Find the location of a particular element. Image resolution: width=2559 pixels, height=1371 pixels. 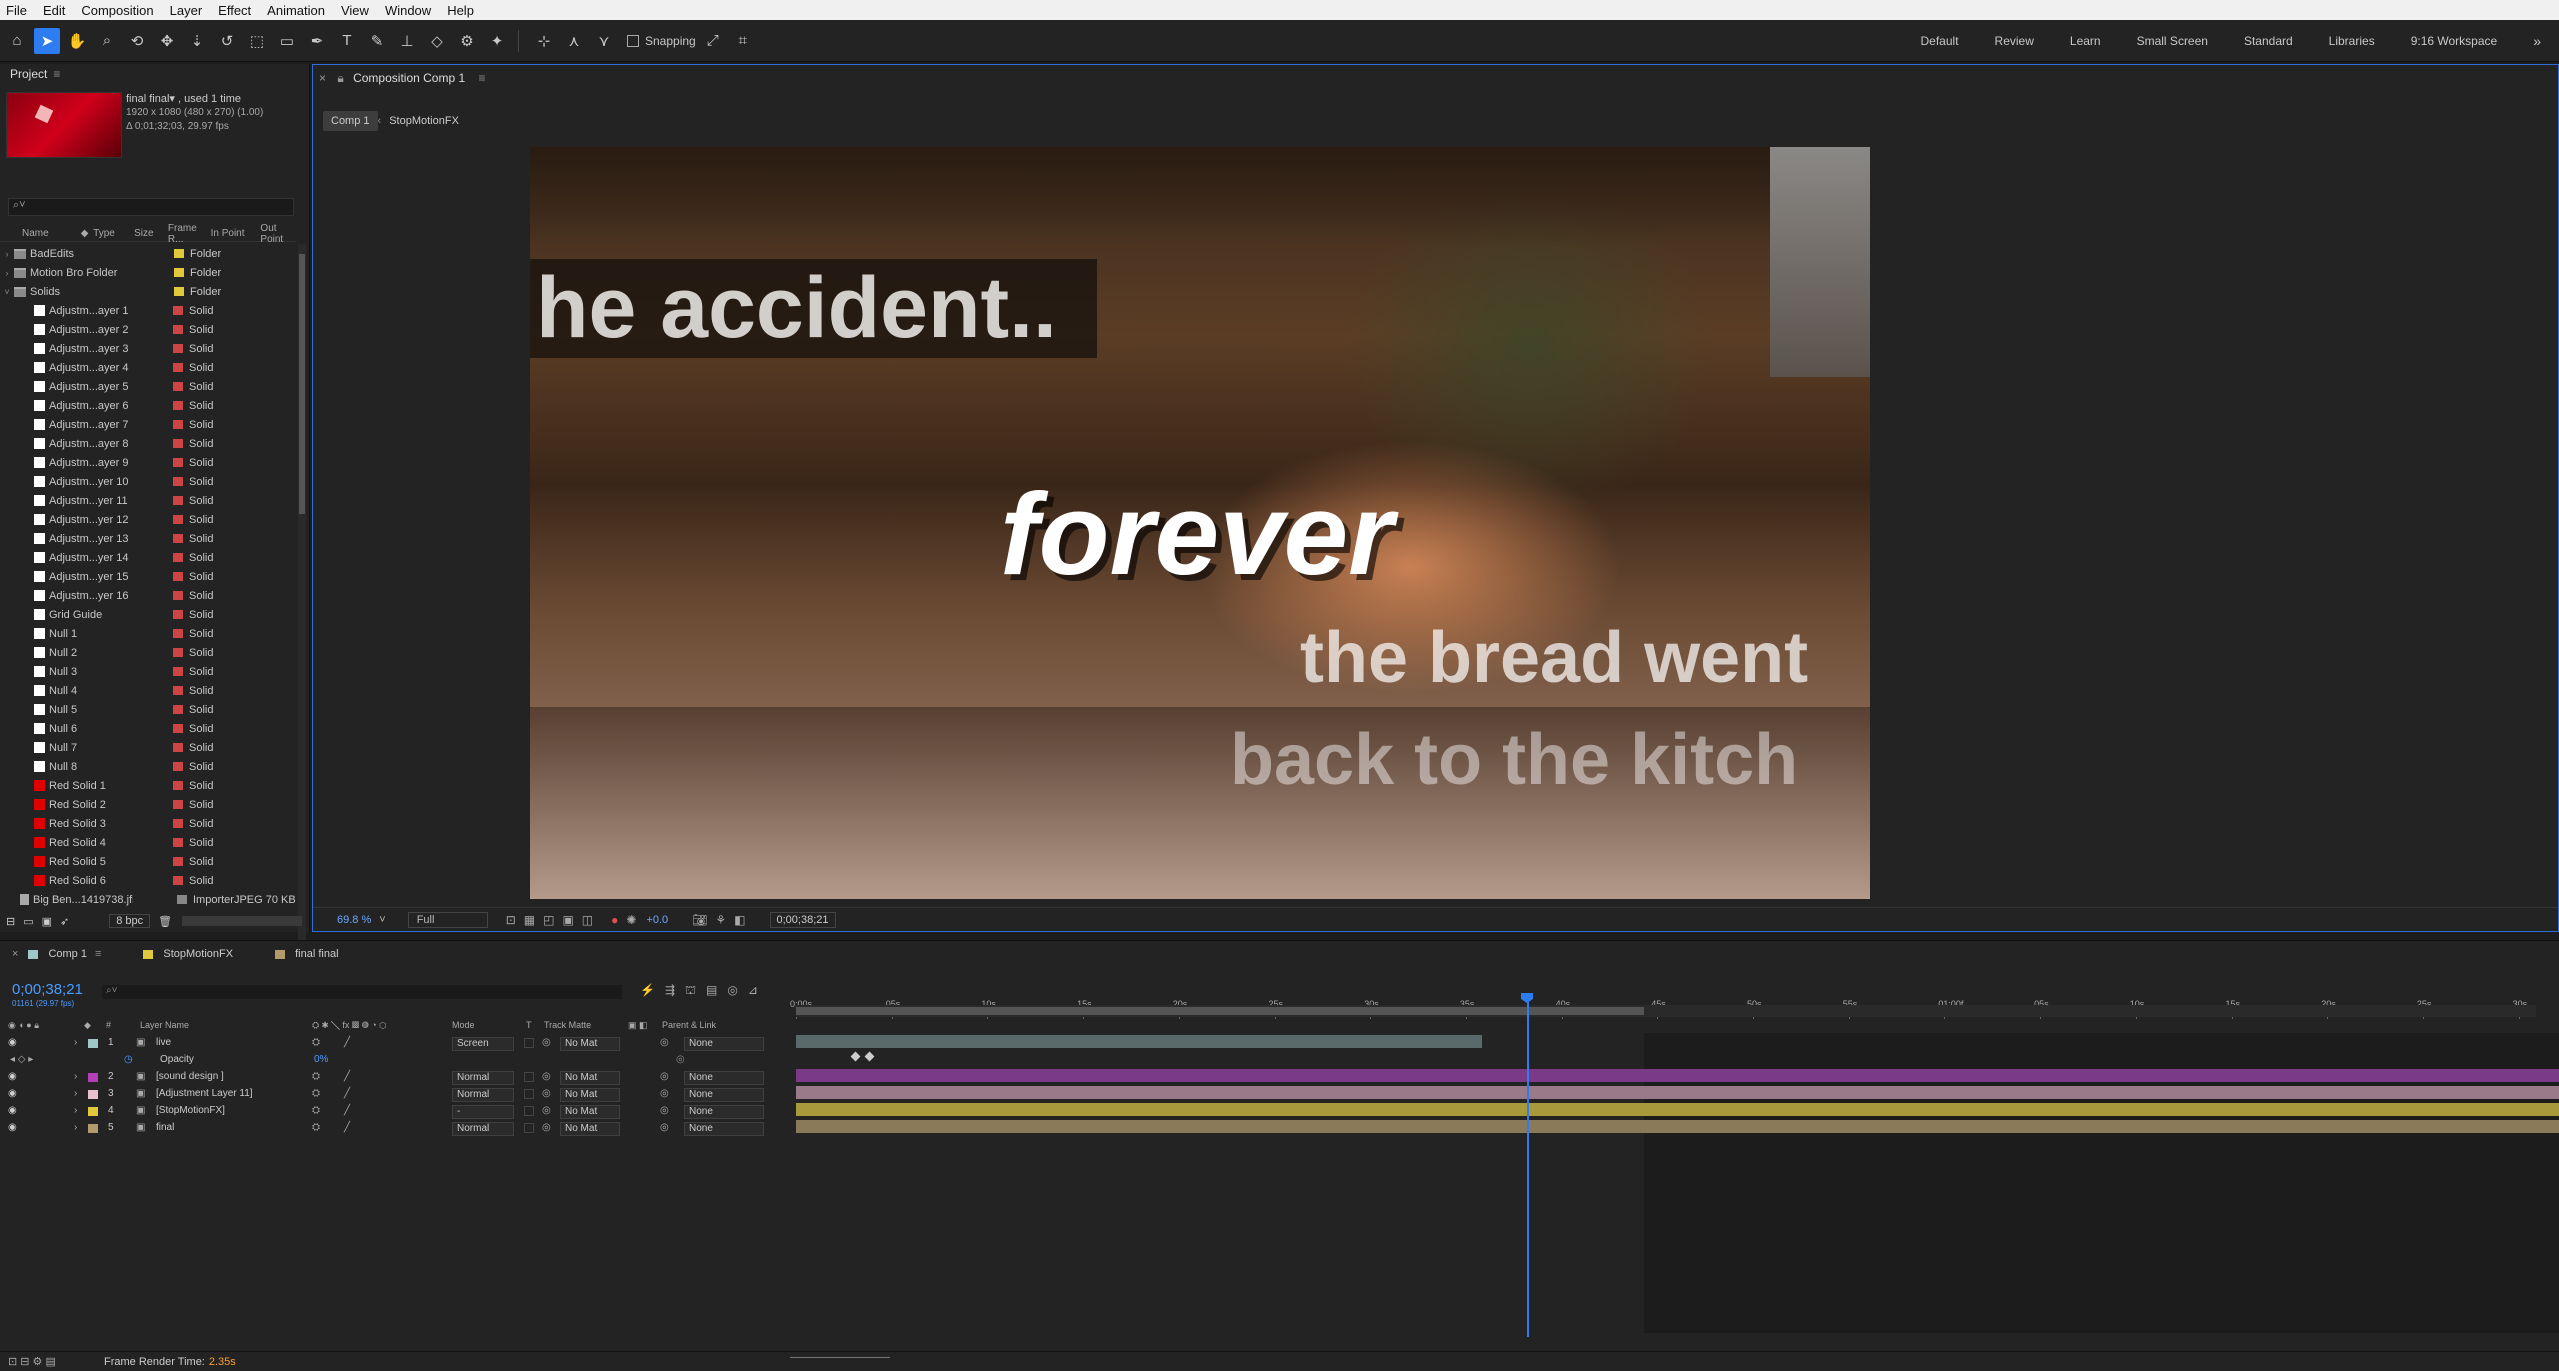

project-item: Null 3 Solid is located at coordinates (148, 671).